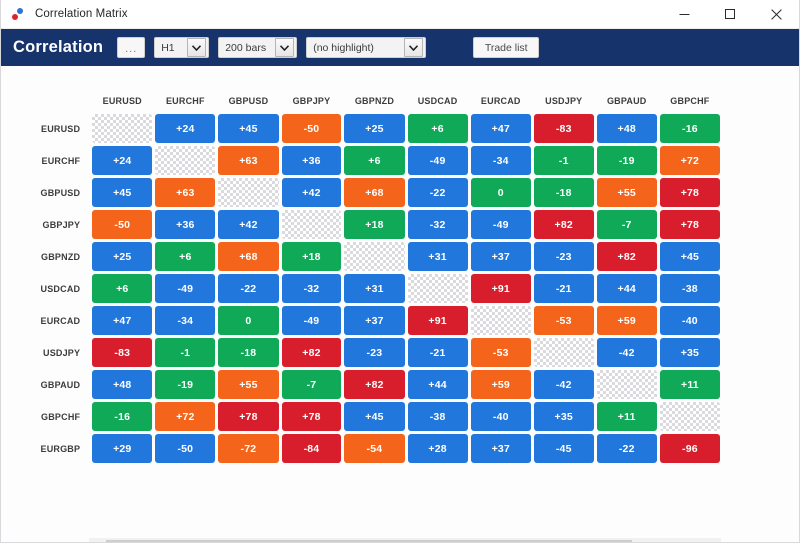 This screenshot has height=543, width=800. Describe the element at coordinates (122, 224) in the screenshot. I see `matrix-cell: -50` at that location.